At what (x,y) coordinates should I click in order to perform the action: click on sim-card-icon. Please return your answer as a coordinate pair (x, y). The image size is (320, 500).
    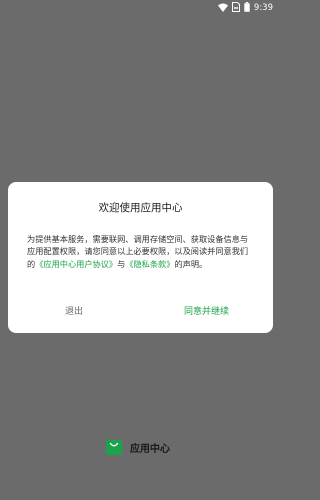
    Looking at the image, I should click on (235, 8).